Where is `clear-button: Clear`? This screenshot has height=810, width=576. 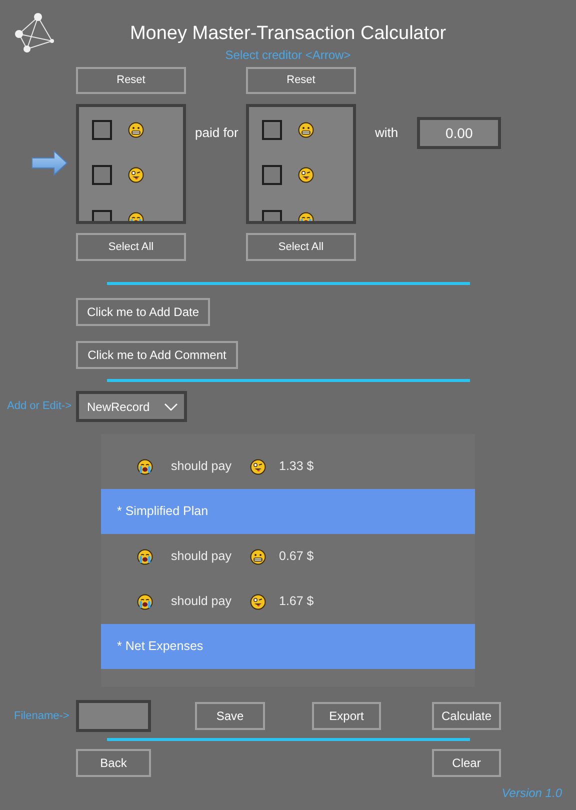
clear-button: Clear is located at coordinates (466, 763).